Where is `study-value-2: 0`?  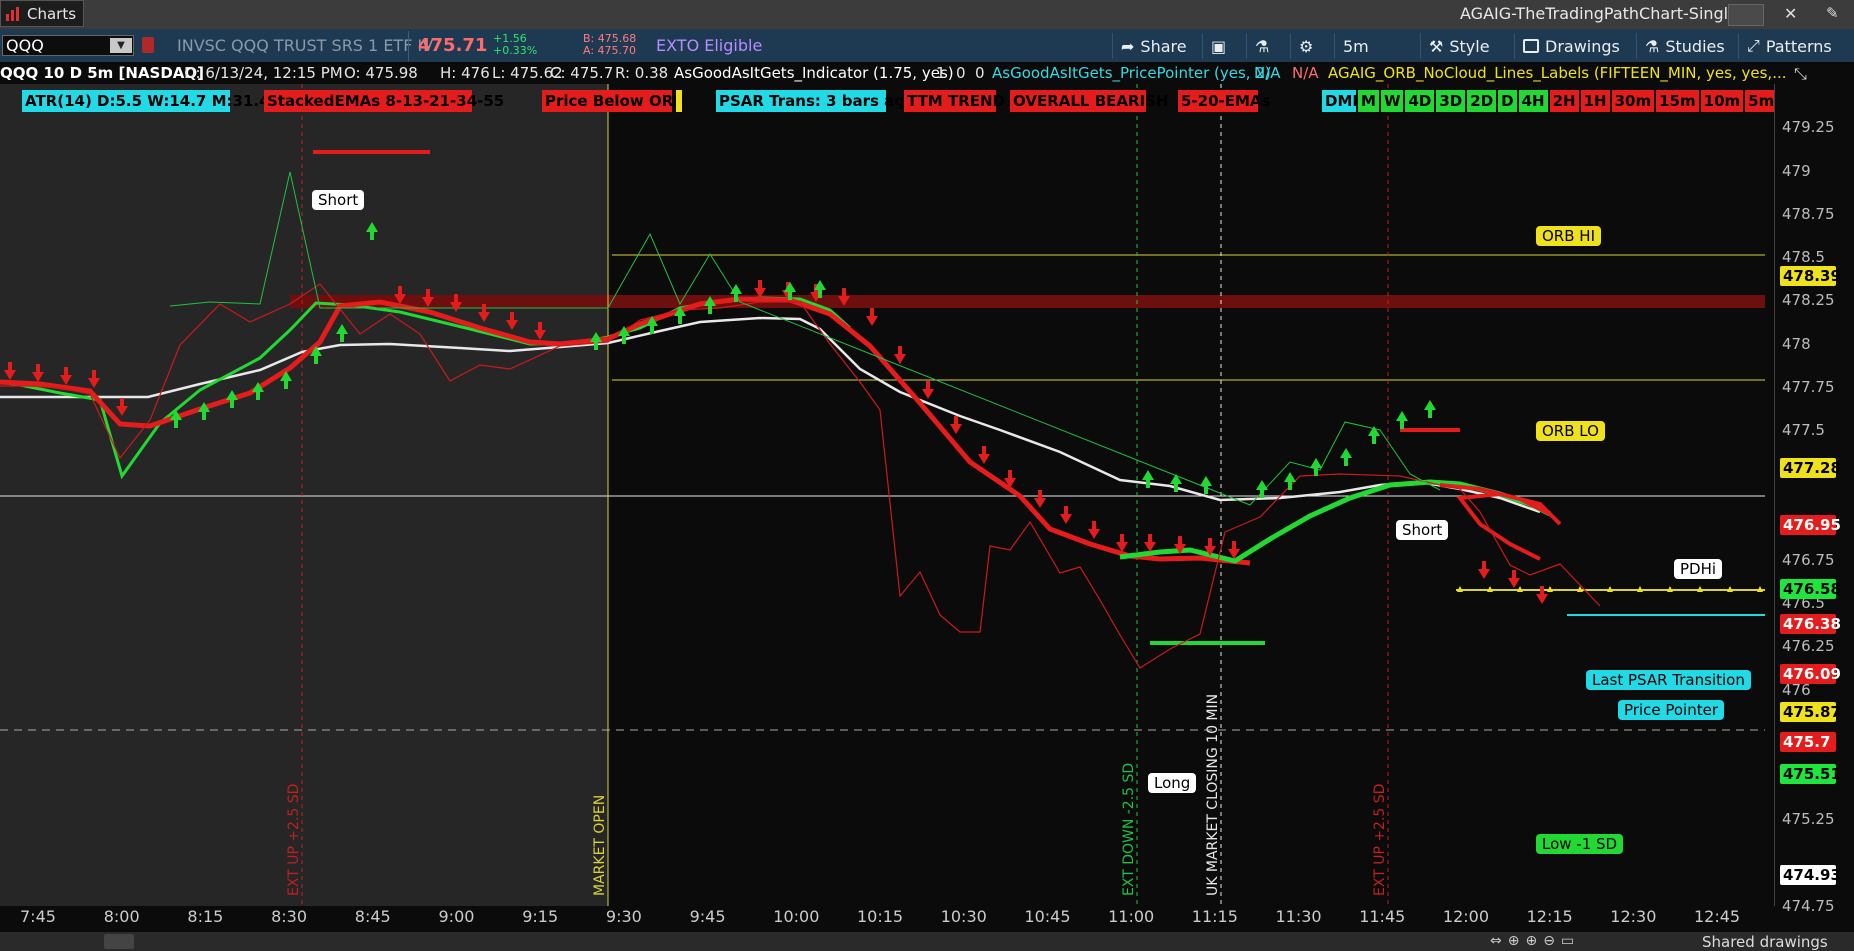
study-value-2: 0 is located at coordinates (961, 73).